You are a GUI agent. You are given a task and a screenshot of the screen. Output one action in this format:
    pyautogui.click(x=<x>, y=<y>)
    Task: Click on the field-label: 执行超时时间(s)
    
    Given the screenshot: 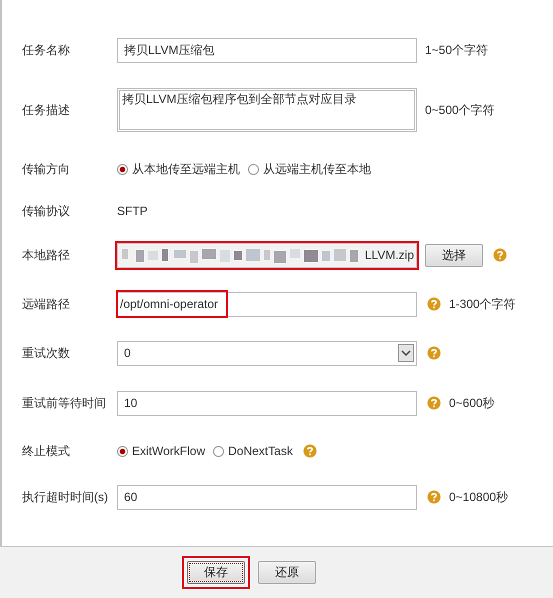 What is the action you would take?
    pyautogui.click(x=65, y=497)
    